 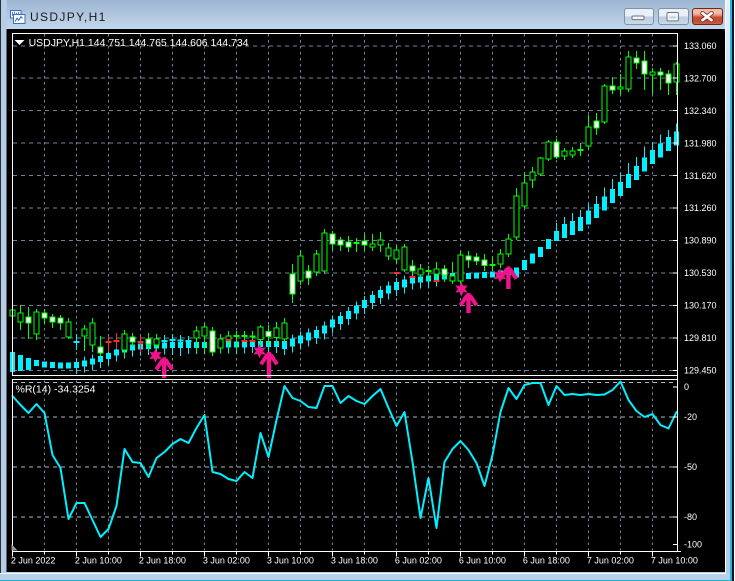 I want to click on svg-text: 2 Jun 2022, so click(x=33, y=561).